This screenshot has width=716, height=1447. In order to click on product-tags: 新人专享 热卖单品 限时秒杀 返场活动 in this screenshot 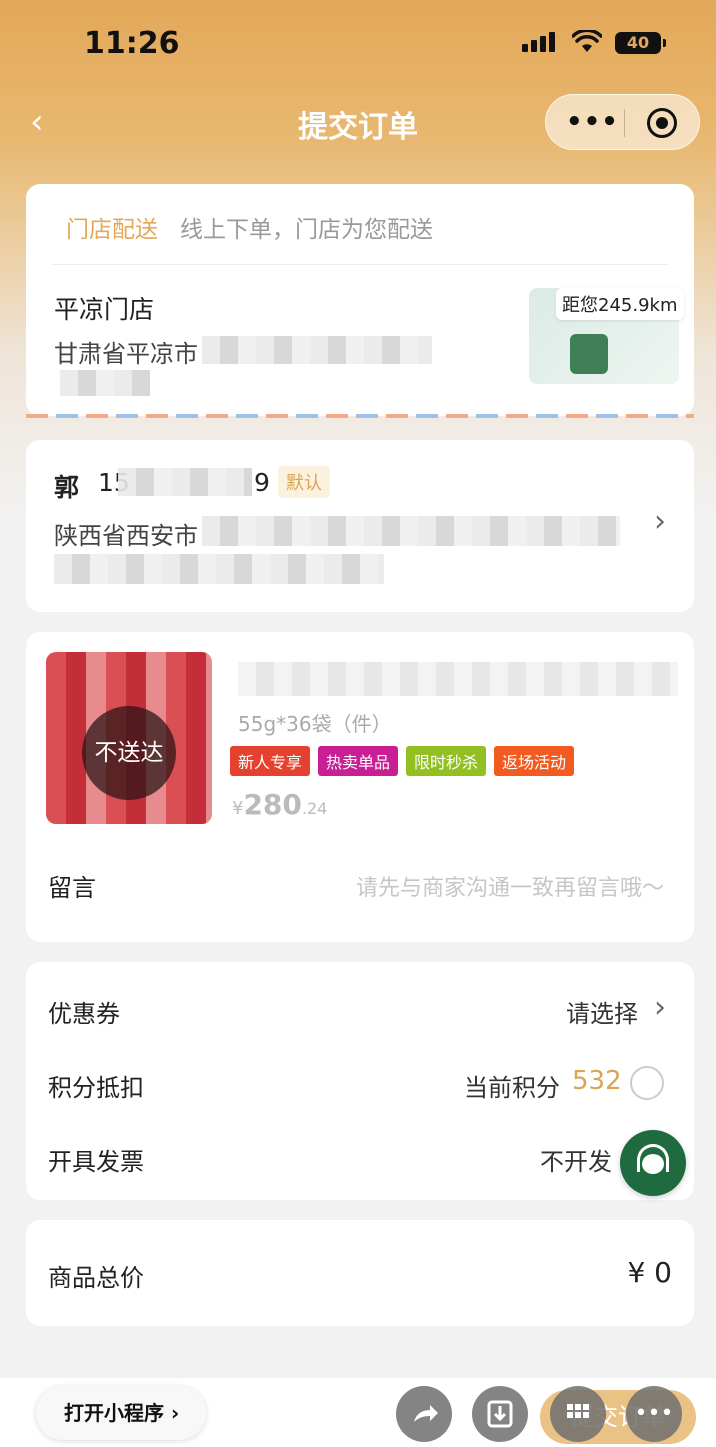, I will do `click(402, 761)`.